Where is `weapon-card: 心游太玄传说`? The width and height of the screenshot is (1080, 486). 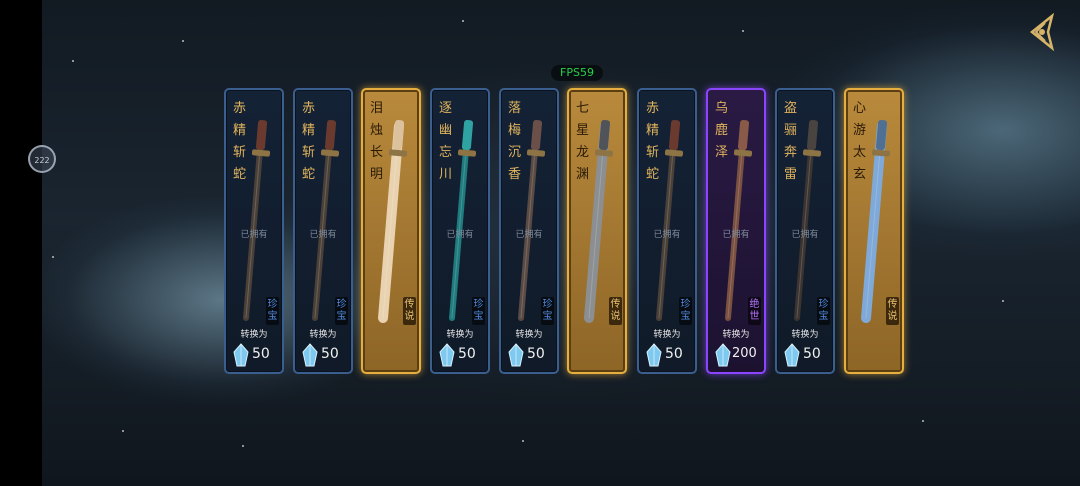 weapon-card: 心游太玄传说 is located at coordinates (874, 231).